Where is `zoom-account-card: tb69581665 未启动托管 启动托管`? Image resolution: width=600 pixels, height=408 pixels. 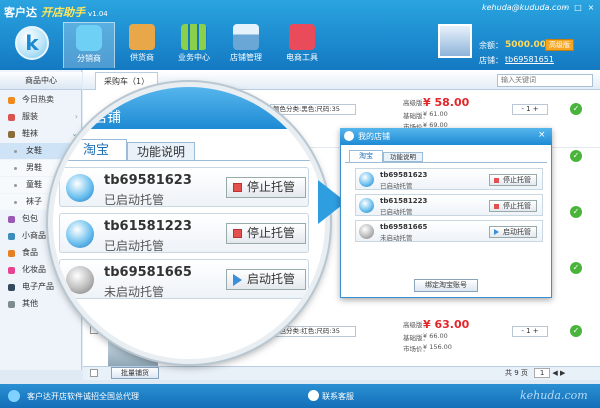 zoom-account-card: tb69581665 未启动托管 启动托管 is located at coordinates (184, 279).